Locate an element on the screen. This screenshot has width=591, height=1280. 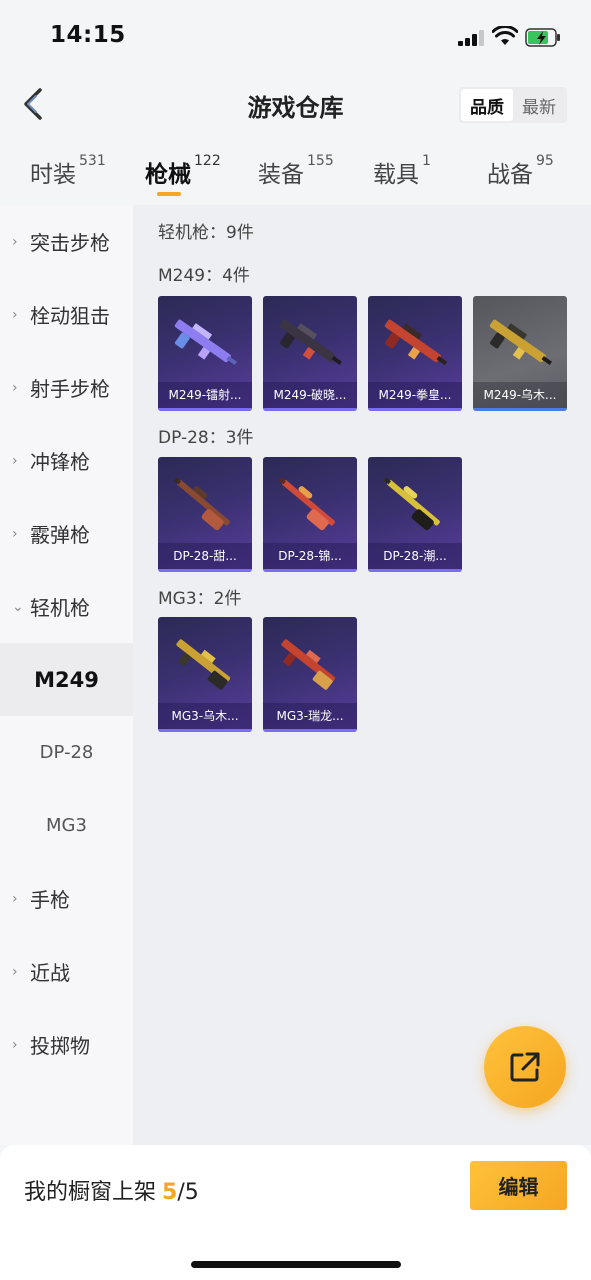
sort-by-quality: 品质 is located at coordinates (487, 105).